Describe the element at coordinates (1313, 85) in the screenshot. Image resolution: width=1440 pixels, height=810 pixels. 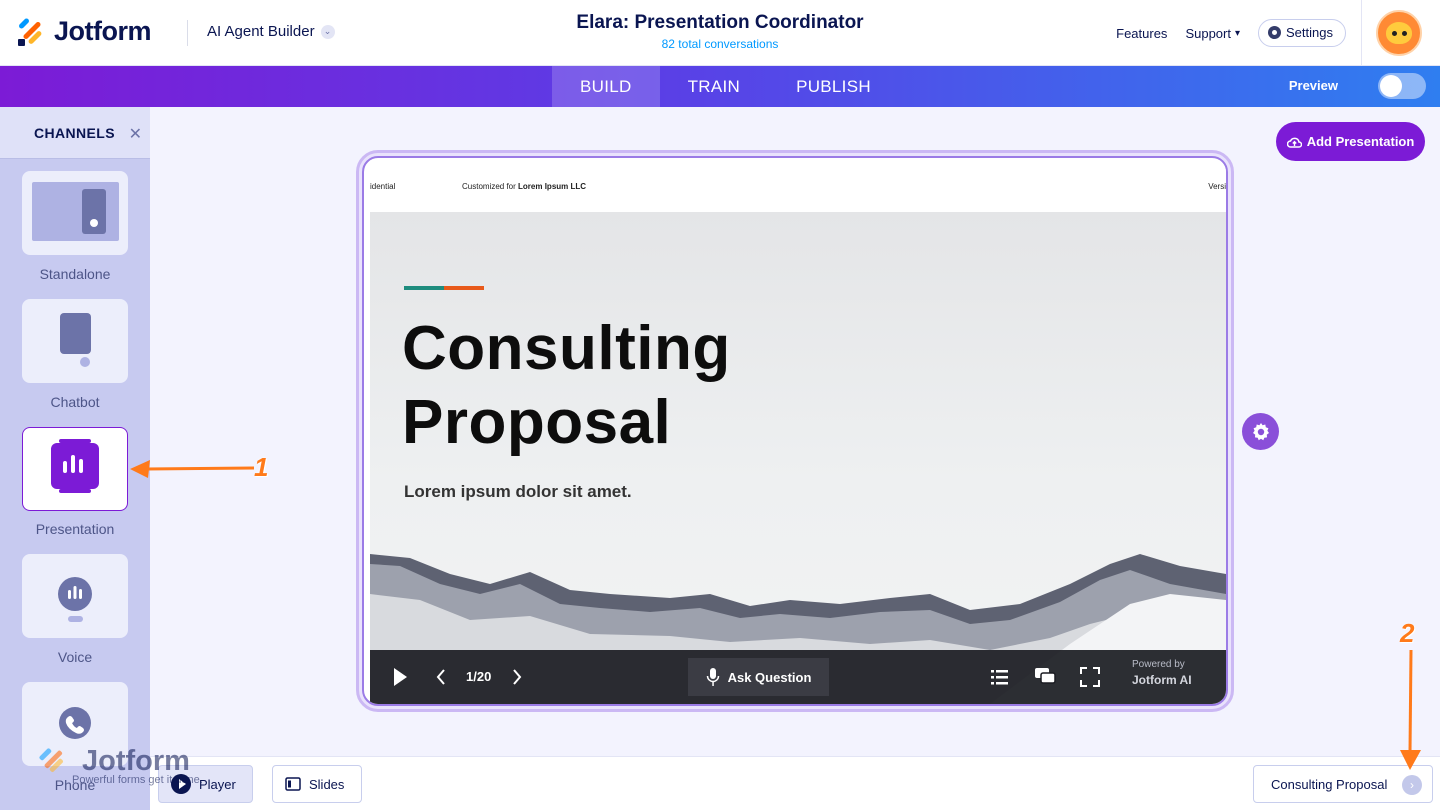
I see `preview-label: Preview` at that location.